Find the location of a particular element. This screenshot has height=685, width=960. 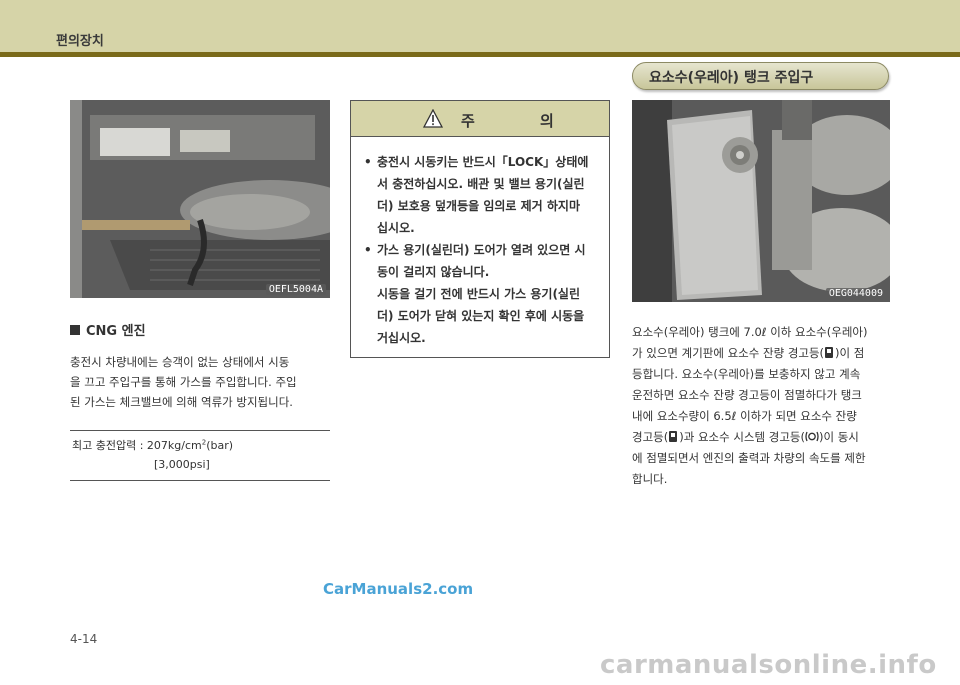

paragraph-line: 요소수(우레아) 탱크에 7.0ℓ 이하 요소수(우레아) is located at coordinates (750, 332).